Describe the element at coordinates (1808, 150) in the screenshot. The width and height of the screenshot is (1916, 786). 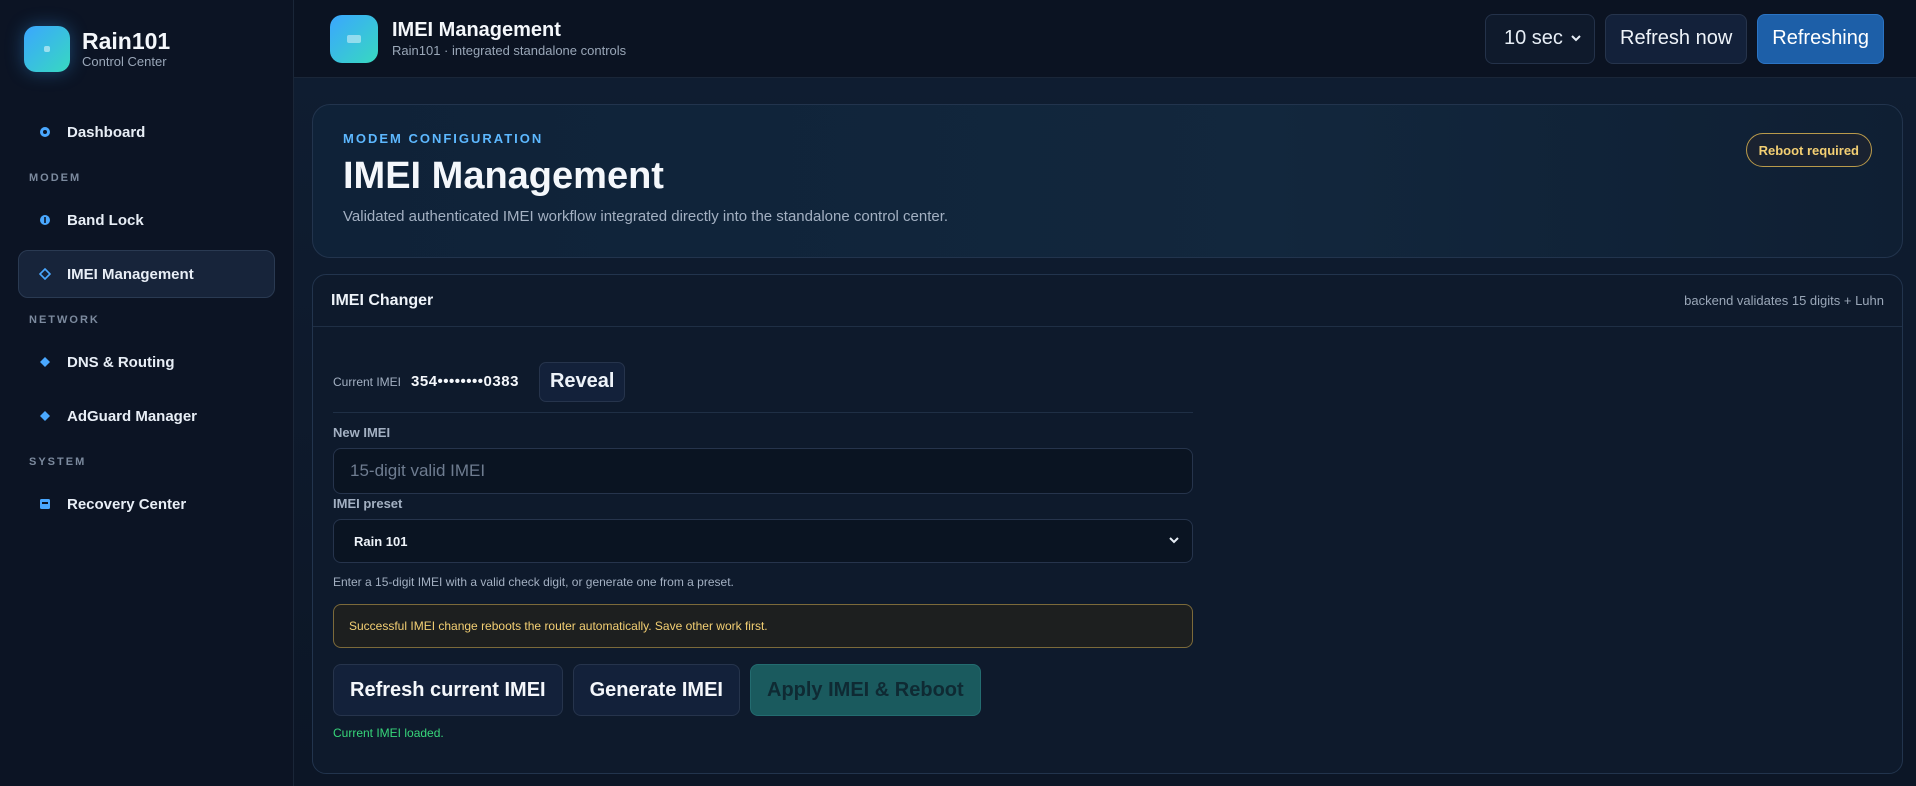
I see `status-badge: Reboot required` at that location.